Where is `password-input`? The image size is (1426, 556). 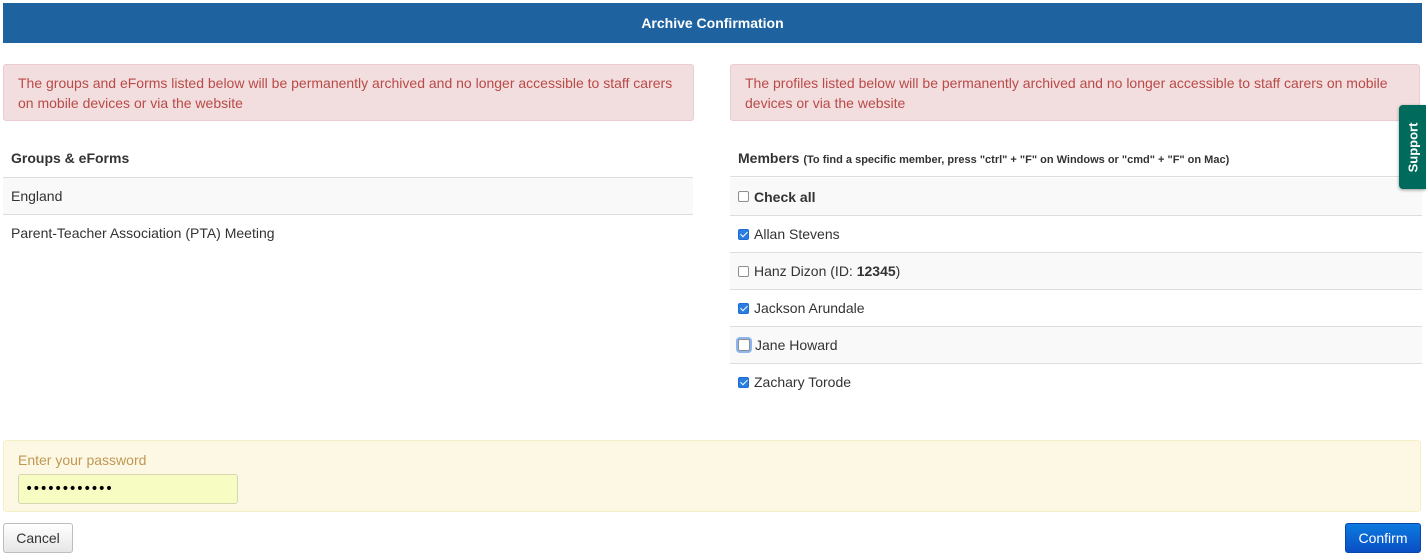 password-input is located at coordinates (128, 489).